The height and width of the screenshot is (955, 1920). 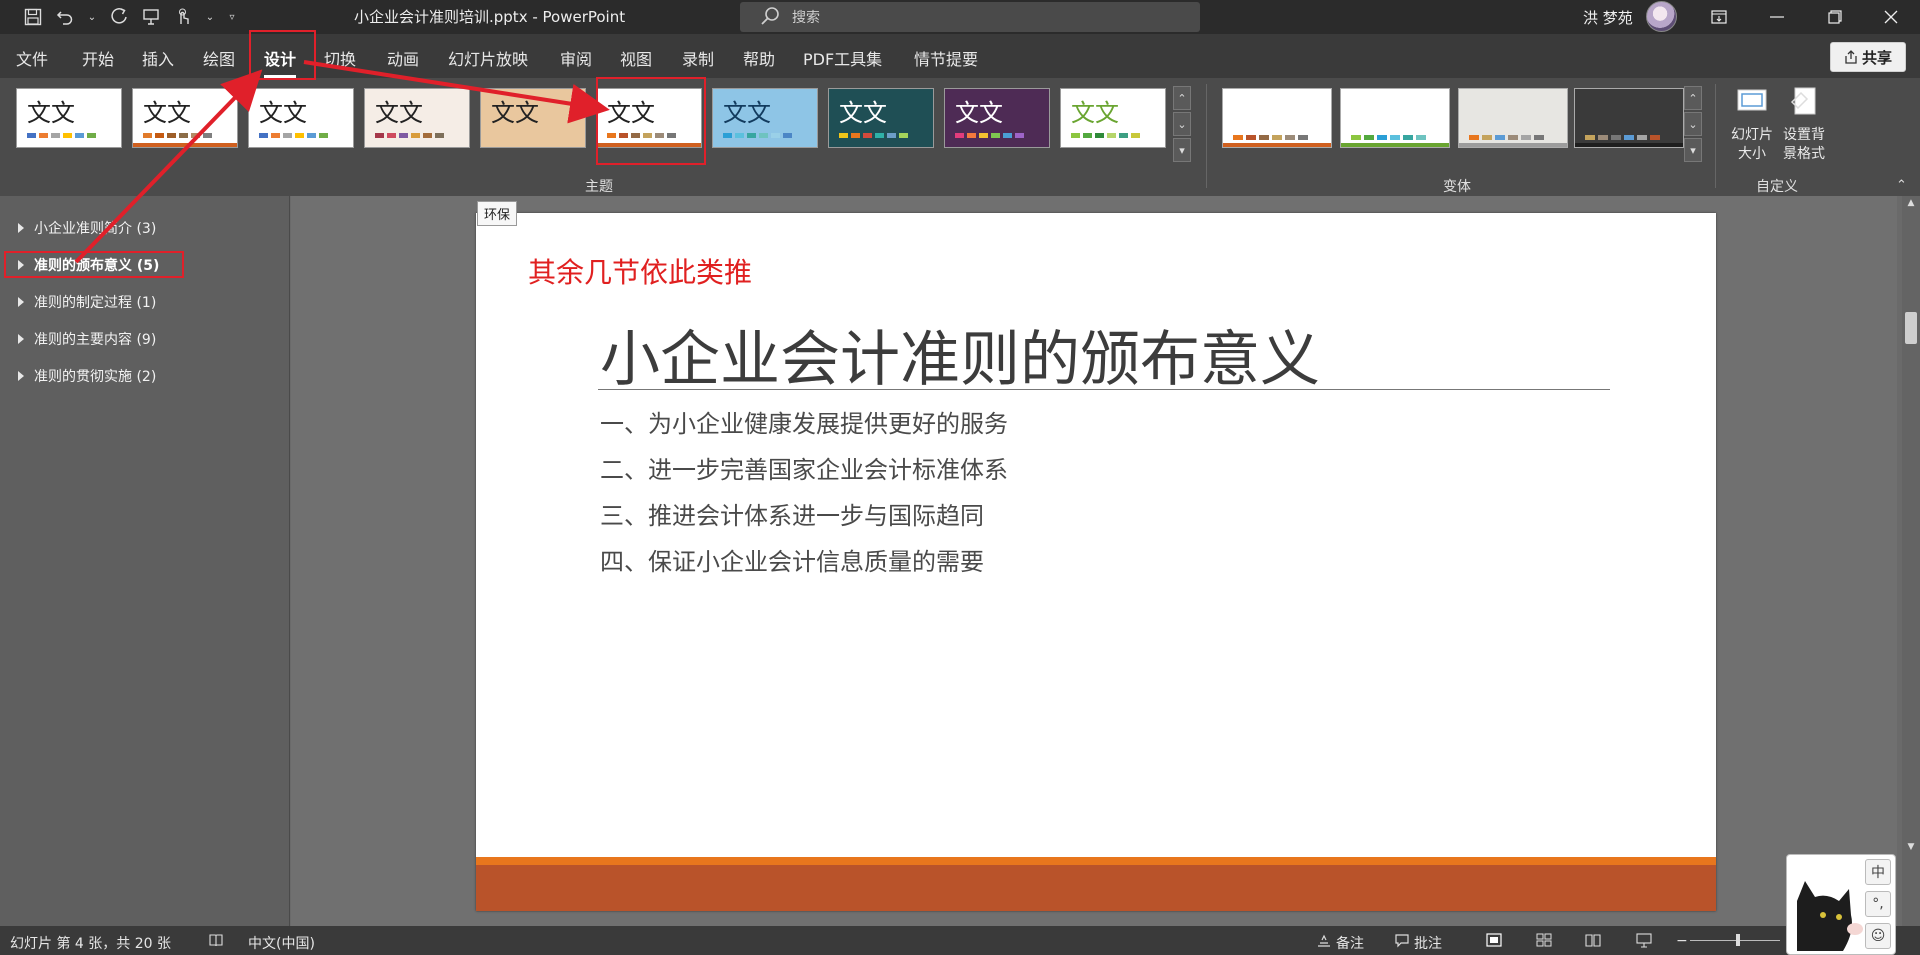 I want to click on undo-icon, so click(x=65, y=17).